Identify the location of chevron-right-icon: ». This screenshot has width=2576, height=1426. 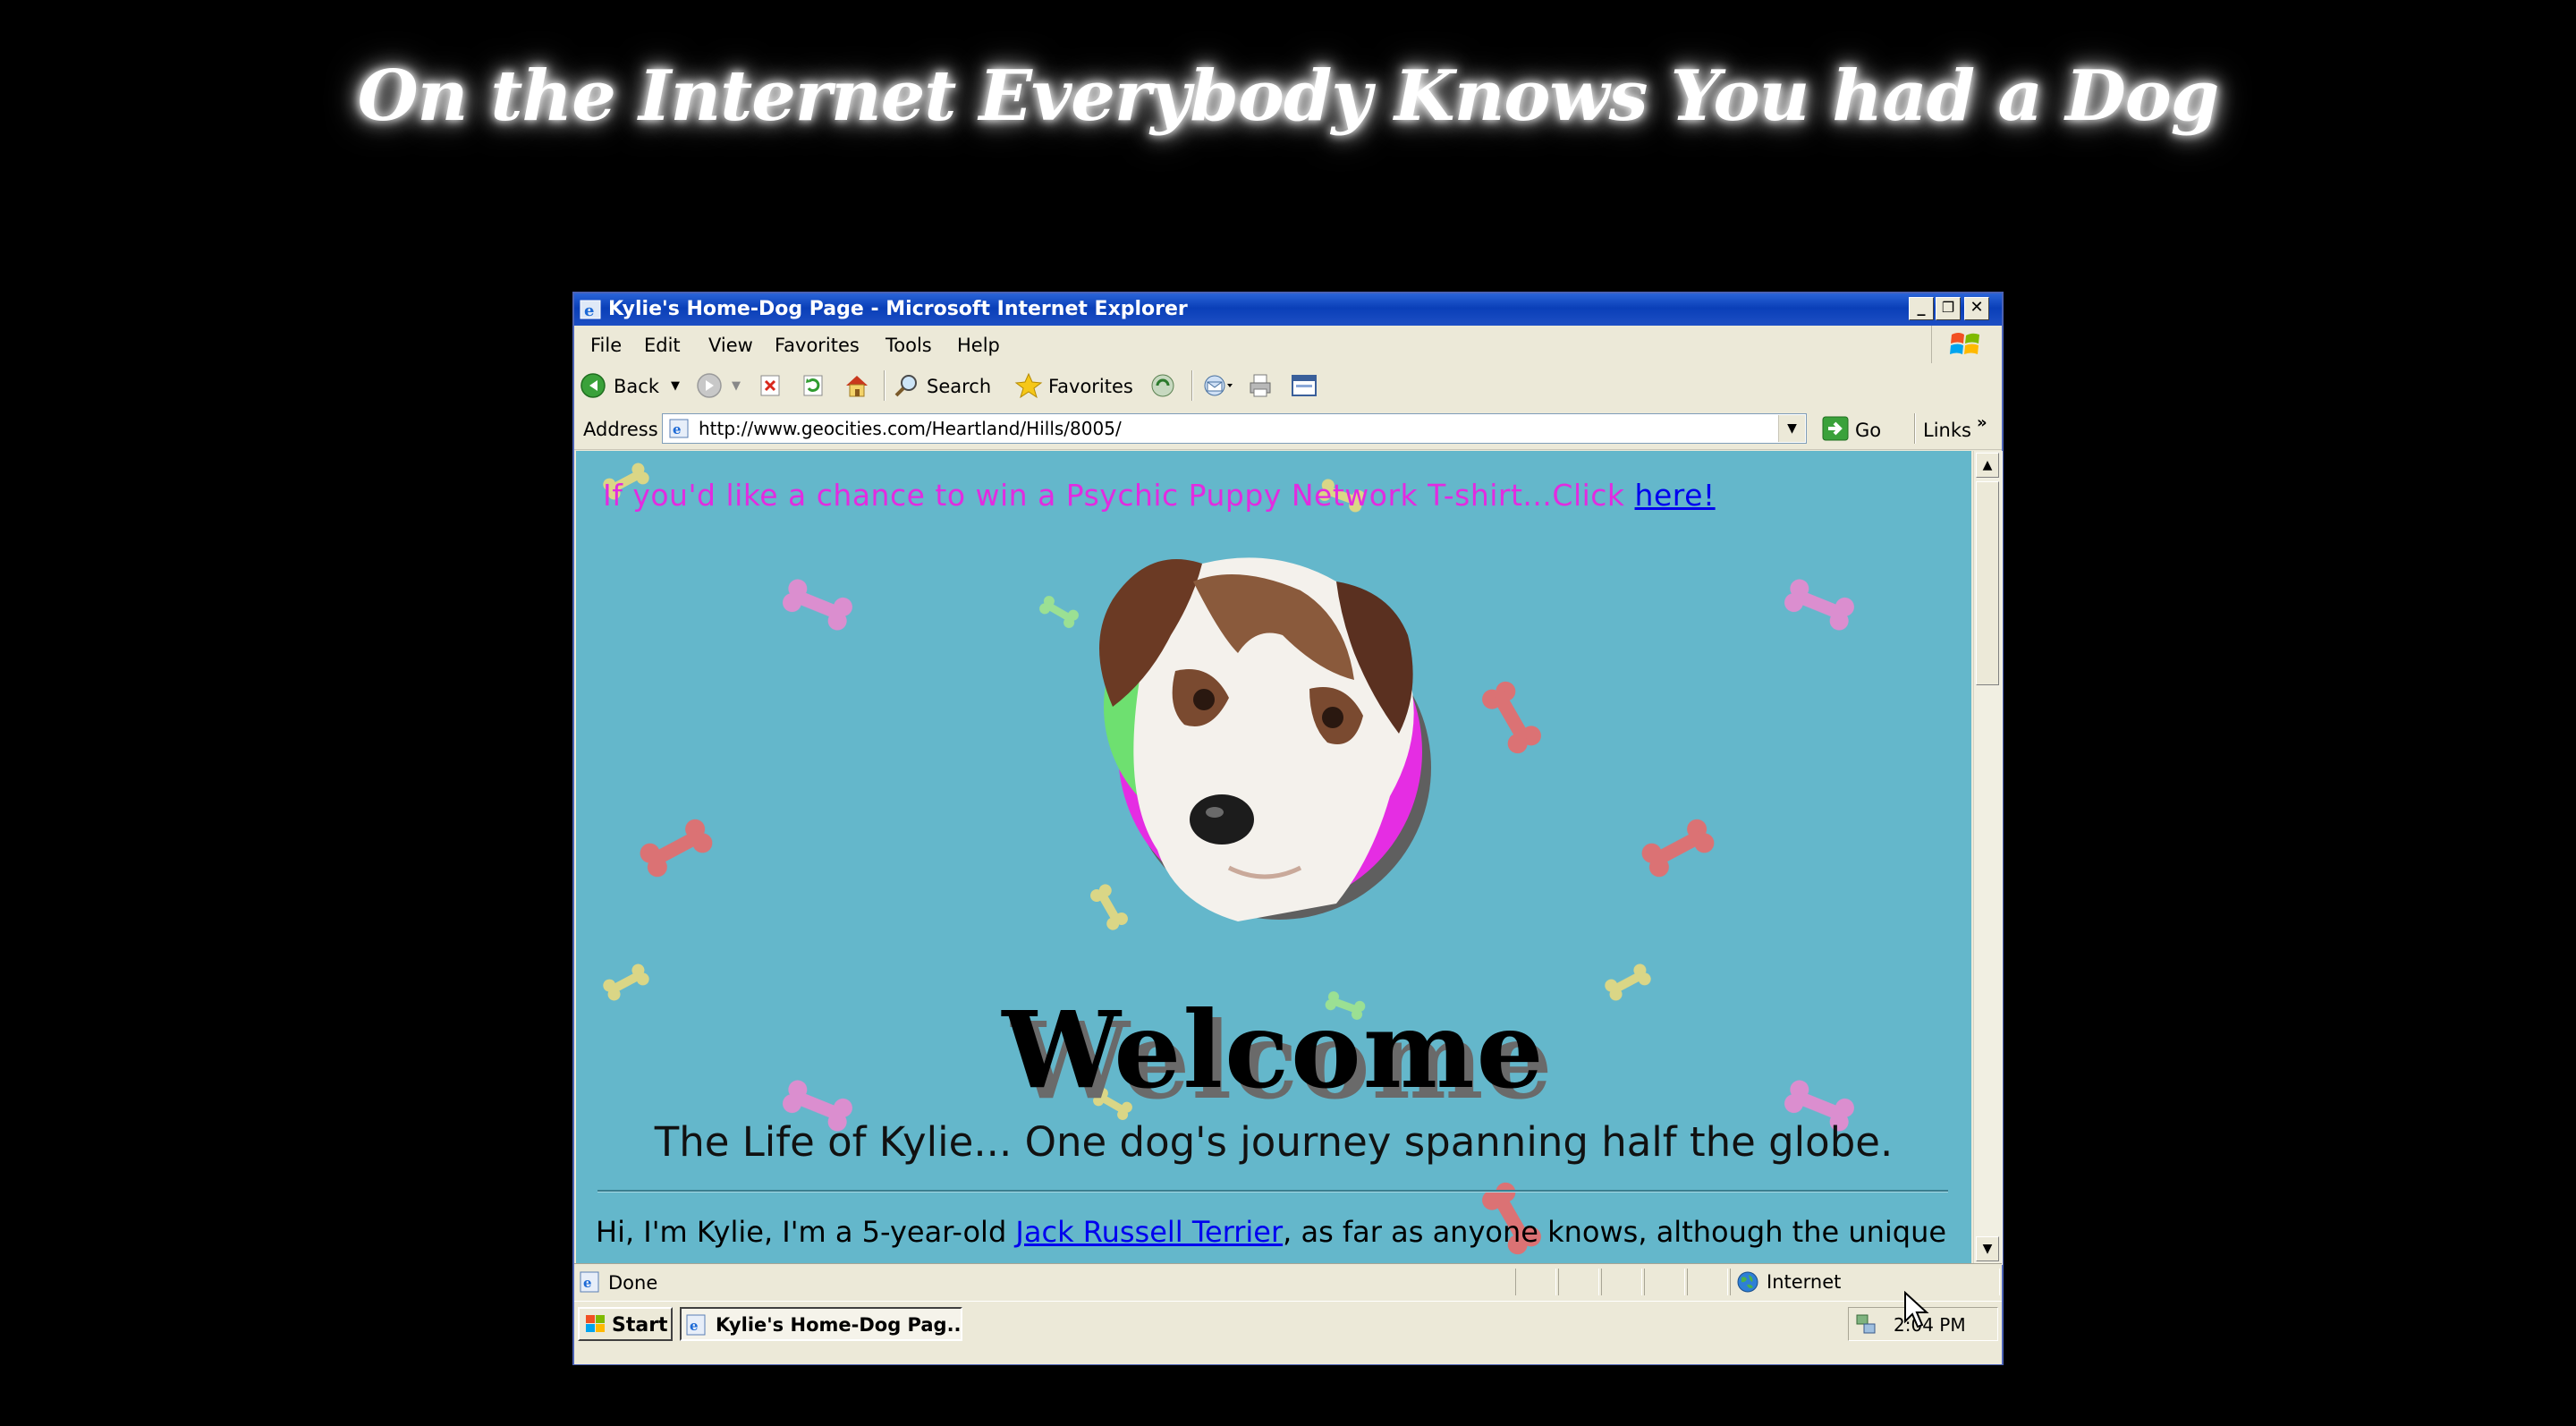
(1982, 423).